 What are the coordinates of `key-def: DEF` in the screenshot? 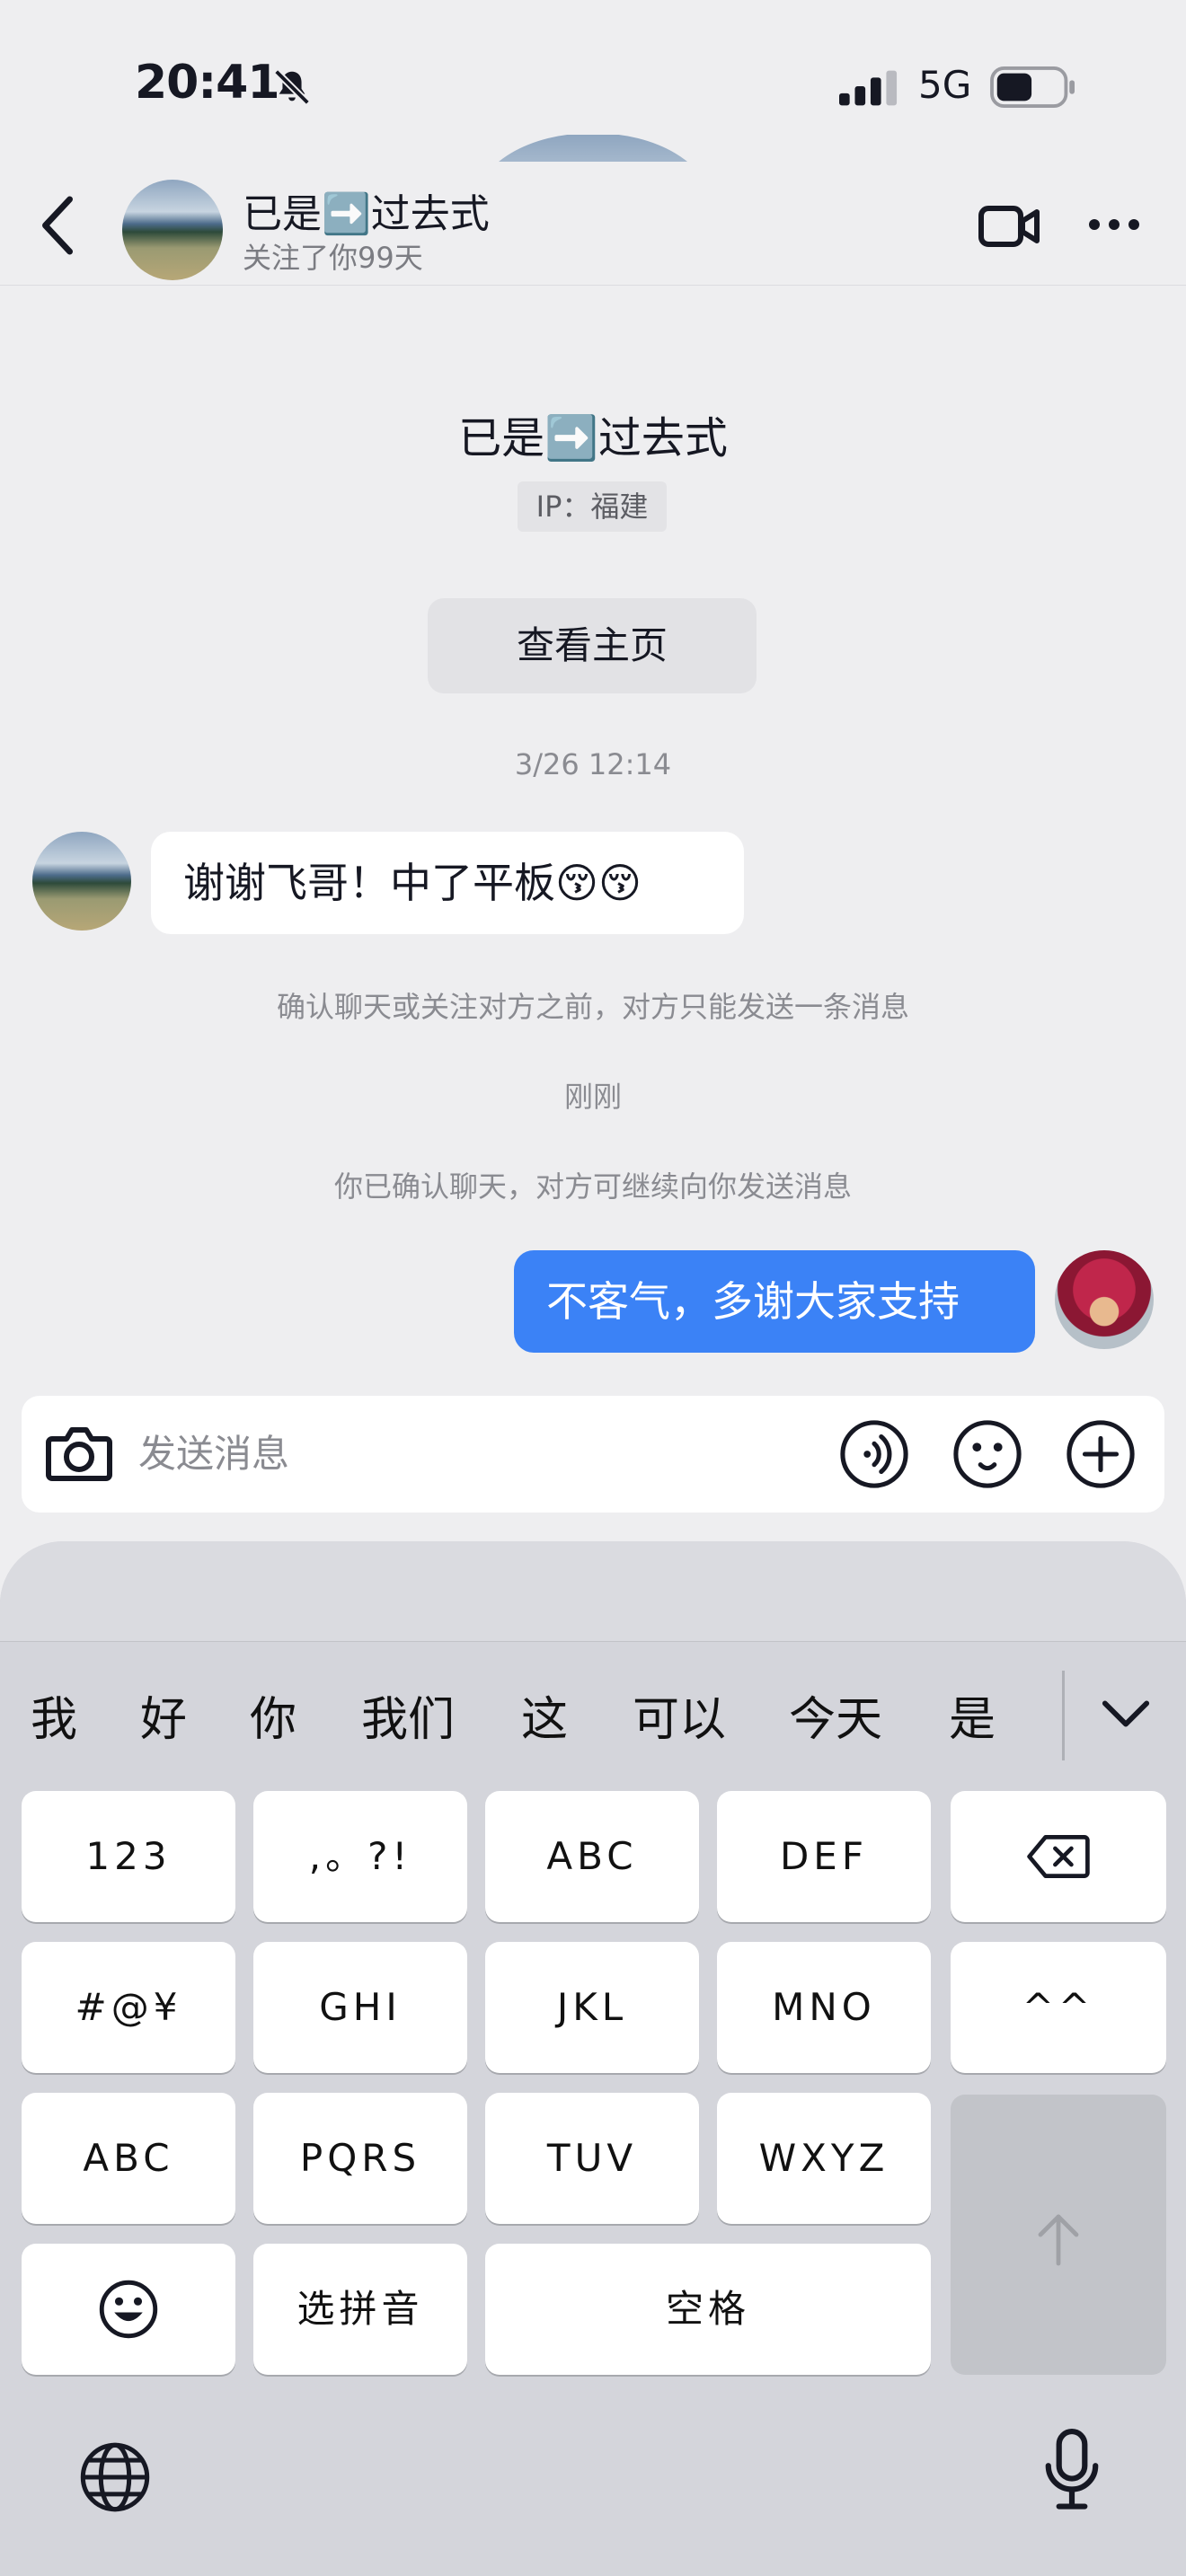 It's located at (824, 1856).